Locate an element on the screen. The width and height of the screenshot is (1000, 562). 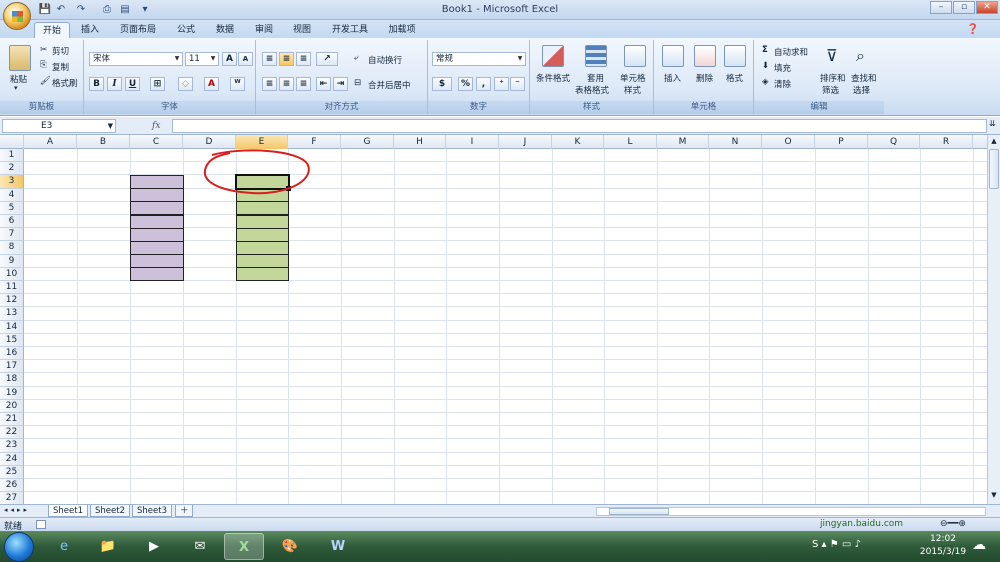
wrap-text-button: 自动换行 is located at coordinates (385, 60).